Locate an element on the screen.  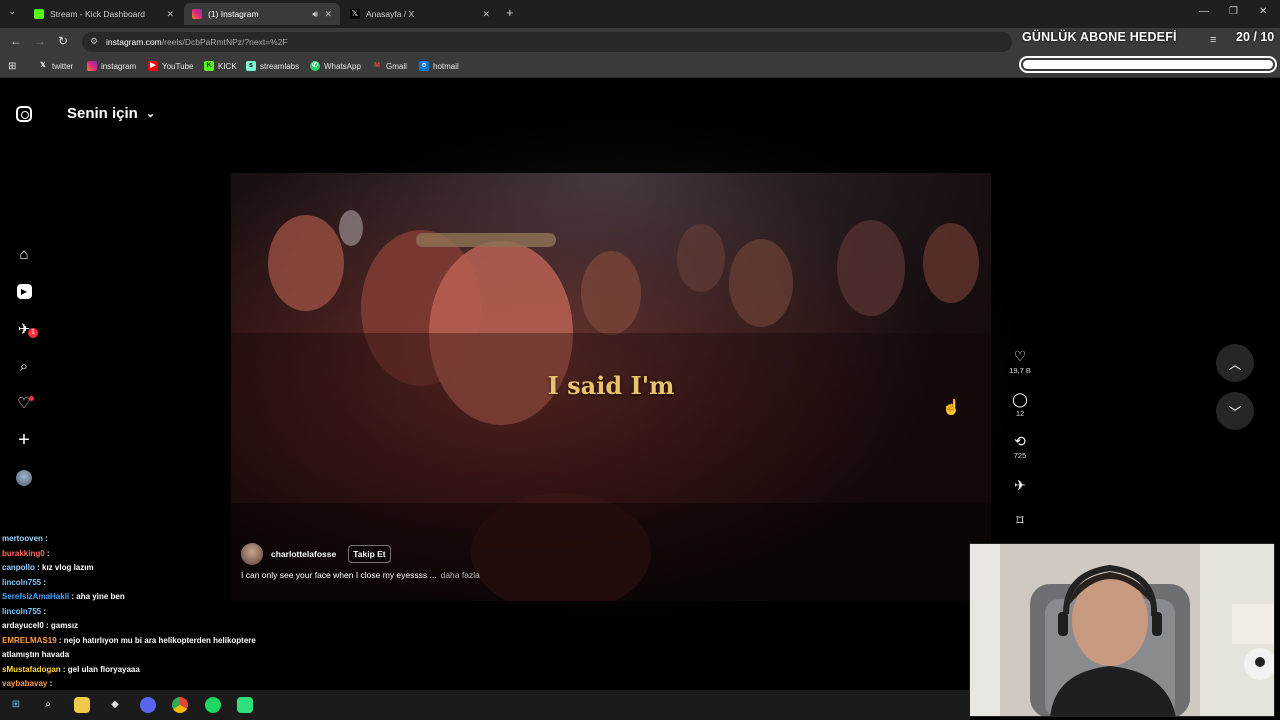
goal-count: 20 / 10 is located at coordinates (1255, 37).